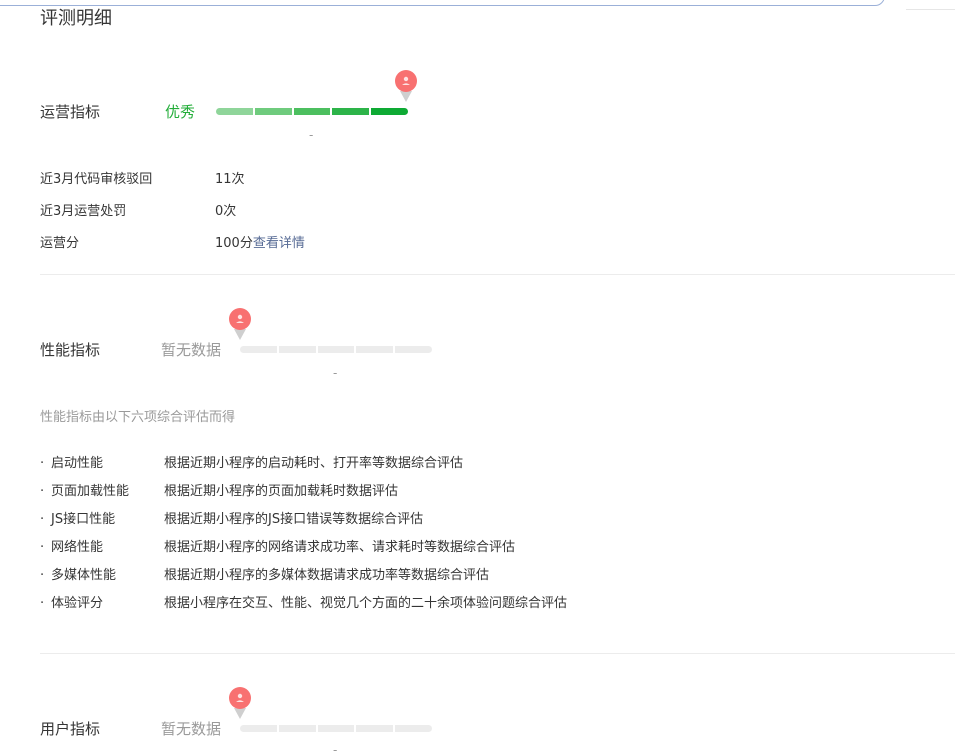 The width and height of the screenshot is (955, 755). What do you see at coordinates (311, 135) in the screenshot?
I see `operation-score-caption: -` at bounding box center [311, 135].